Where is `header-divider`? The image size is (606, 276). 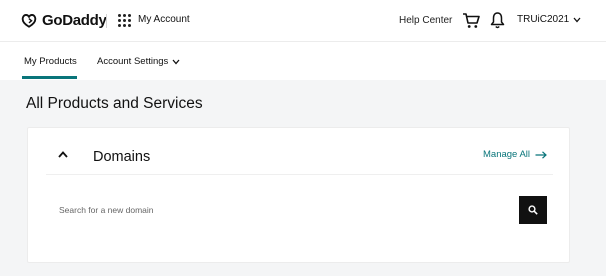 header-divider is located at coordinates (106, 21).